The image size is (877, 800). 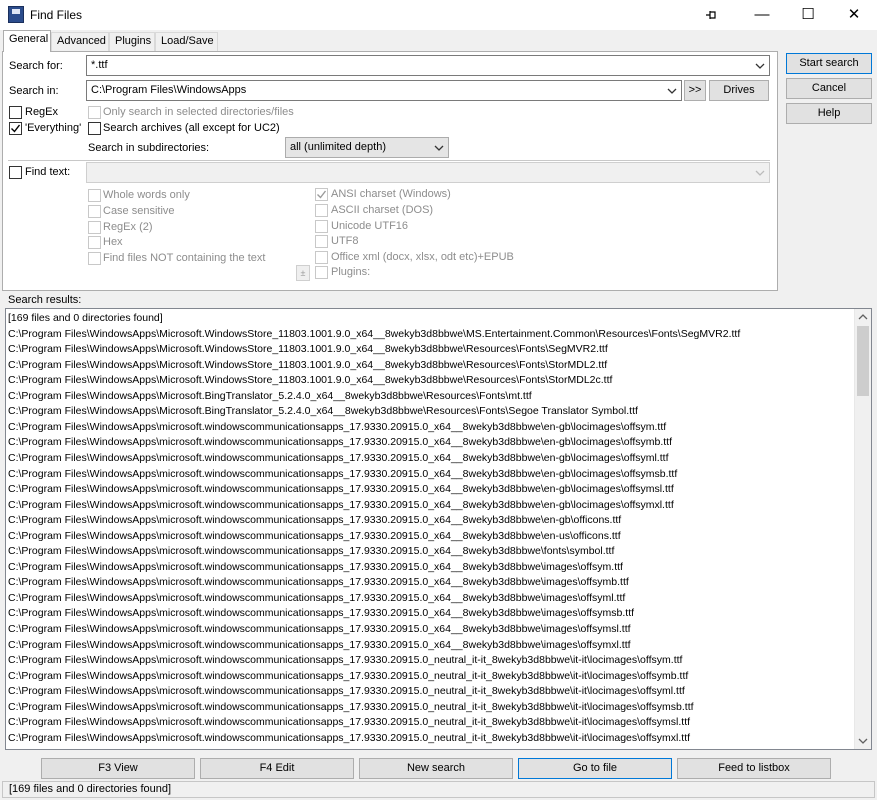 What do you see at coordinates (53, 128) in the screenshot?
I see `everything-label: 'Everything'` at bounding box center [53, 128].